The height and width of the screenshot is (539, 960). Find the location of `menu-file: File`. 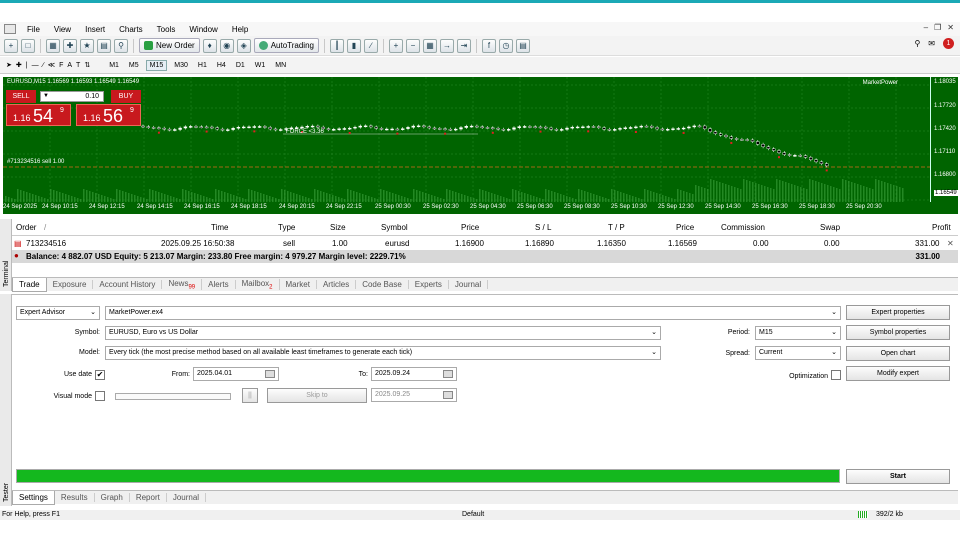

menu-file: File is located at coordinates (33, 29).